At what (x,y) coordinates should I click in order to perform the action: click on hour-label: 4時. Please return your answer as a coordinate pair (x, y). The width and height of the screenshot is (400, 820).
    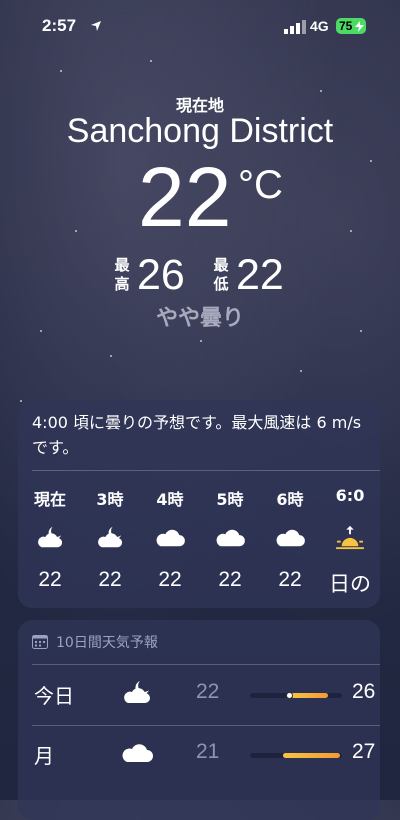
    Looking at the image, I should click on (170, 499).